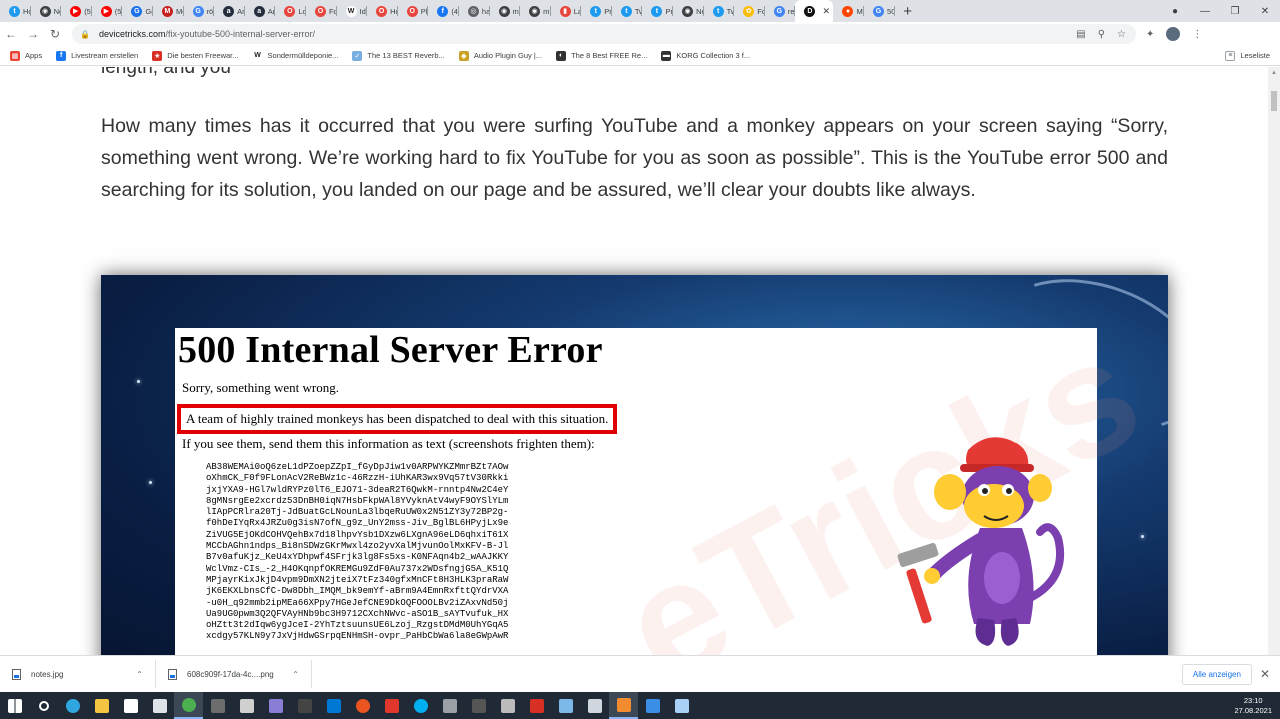  Describe the element at coordinates (47, 674) in the screenshot. I see `download-filename: notes.jpg` at that location.